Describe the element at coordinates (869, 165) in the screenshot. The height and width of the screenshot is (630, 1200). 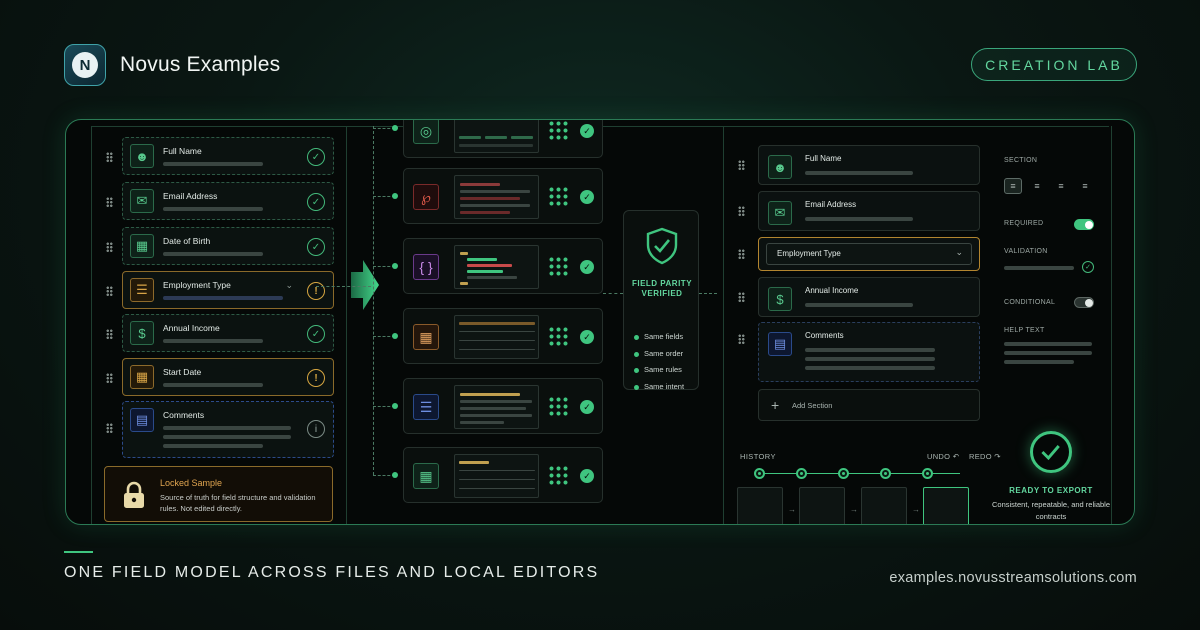
I see `editor-field-card: ☻ Full Name` at that location.